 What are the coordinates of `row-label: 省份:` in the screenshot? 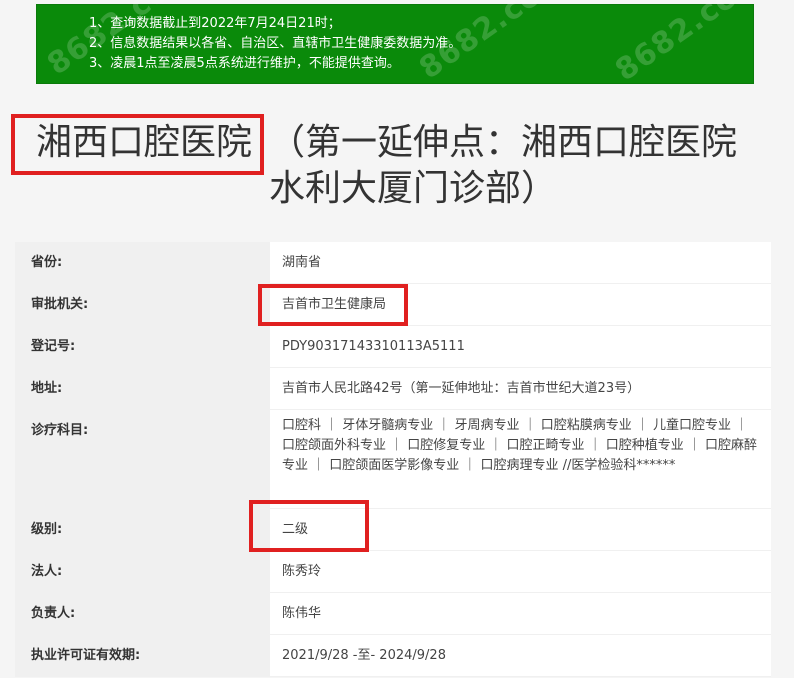 It's located at (142, 262).